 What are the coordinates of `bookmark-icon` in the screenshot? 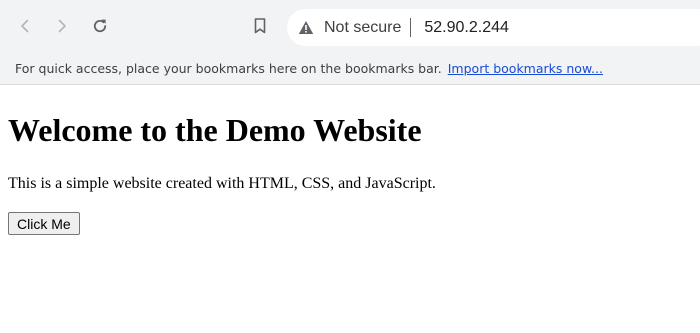 It's located at (260, 26).